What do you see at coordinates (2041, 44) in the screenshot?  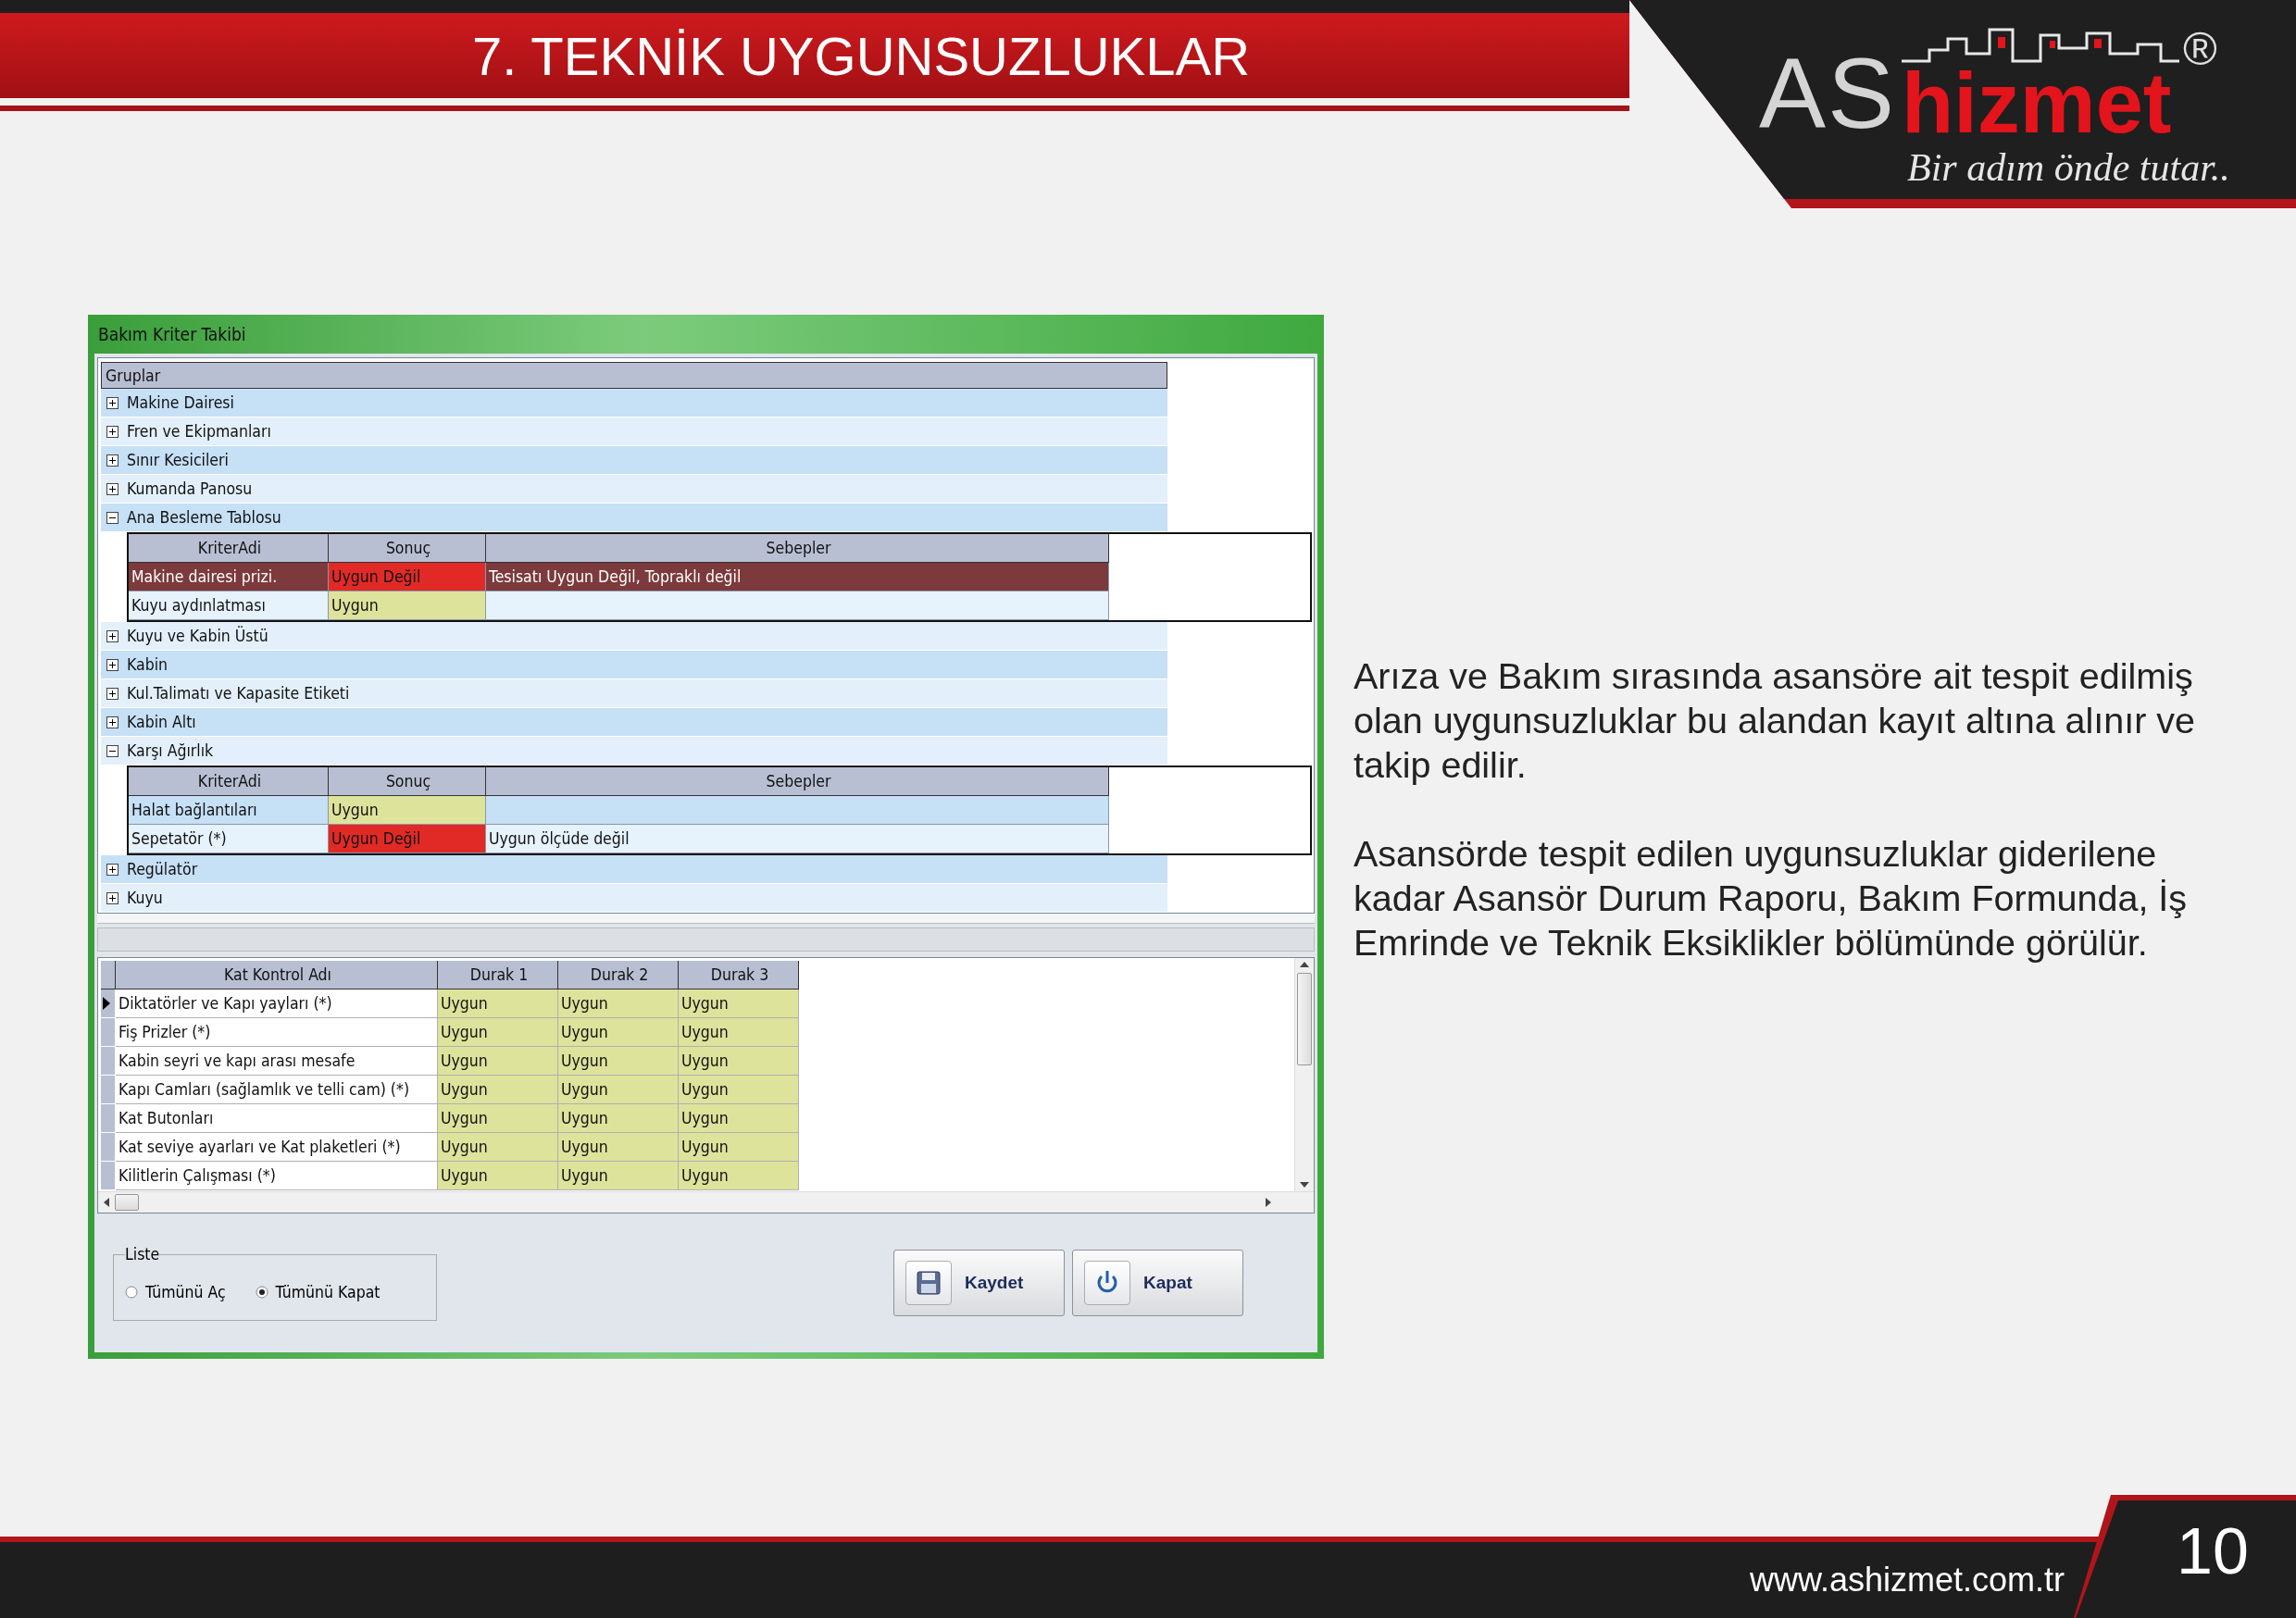 I see `skyline-icon` at bounding box center [2041, 44].